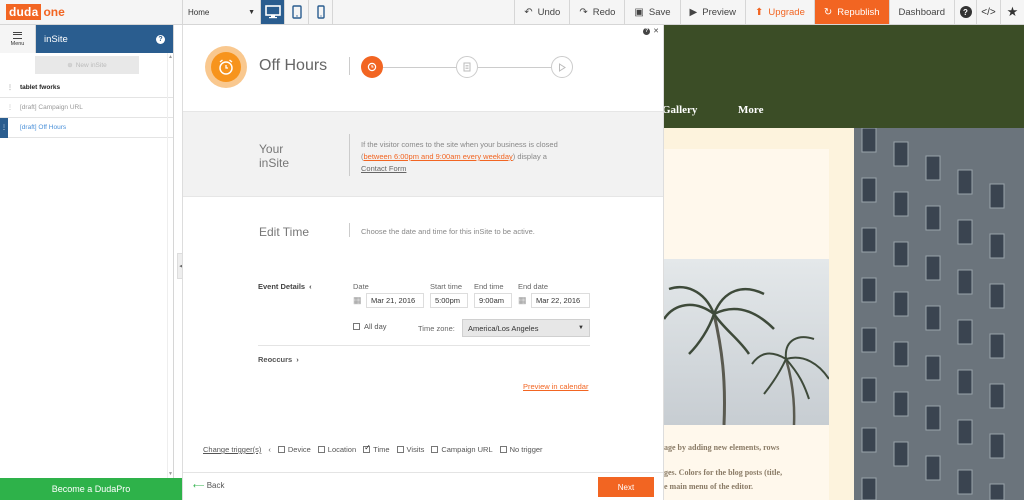 This screenshot has height=500, width=1024. What do you see at coordinates (526, 328) in the screenshot?
I see `timezone-select: America/Los Angeles ▼` at bounding box center [526, 328].